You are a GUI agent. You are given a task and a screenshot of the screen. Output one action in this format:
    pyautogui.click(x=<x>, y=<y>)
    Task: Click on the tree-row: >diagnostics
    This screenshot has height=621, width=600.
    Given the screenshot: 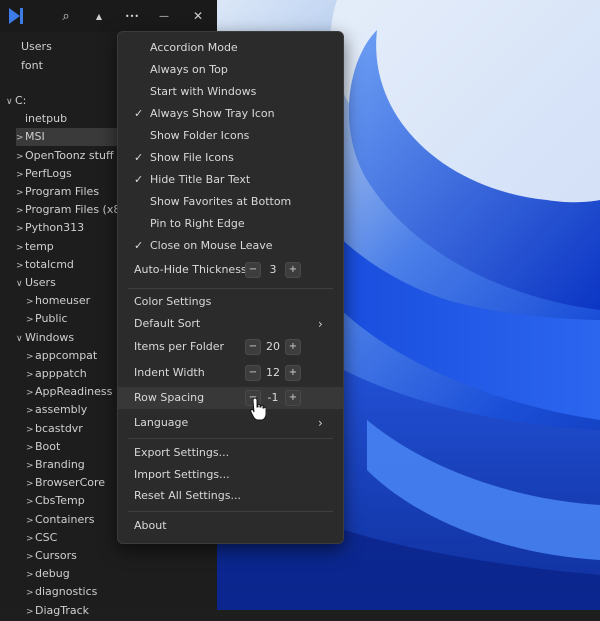 What is the action you would take?
    pyautogui.click(x=61, y=592)
    